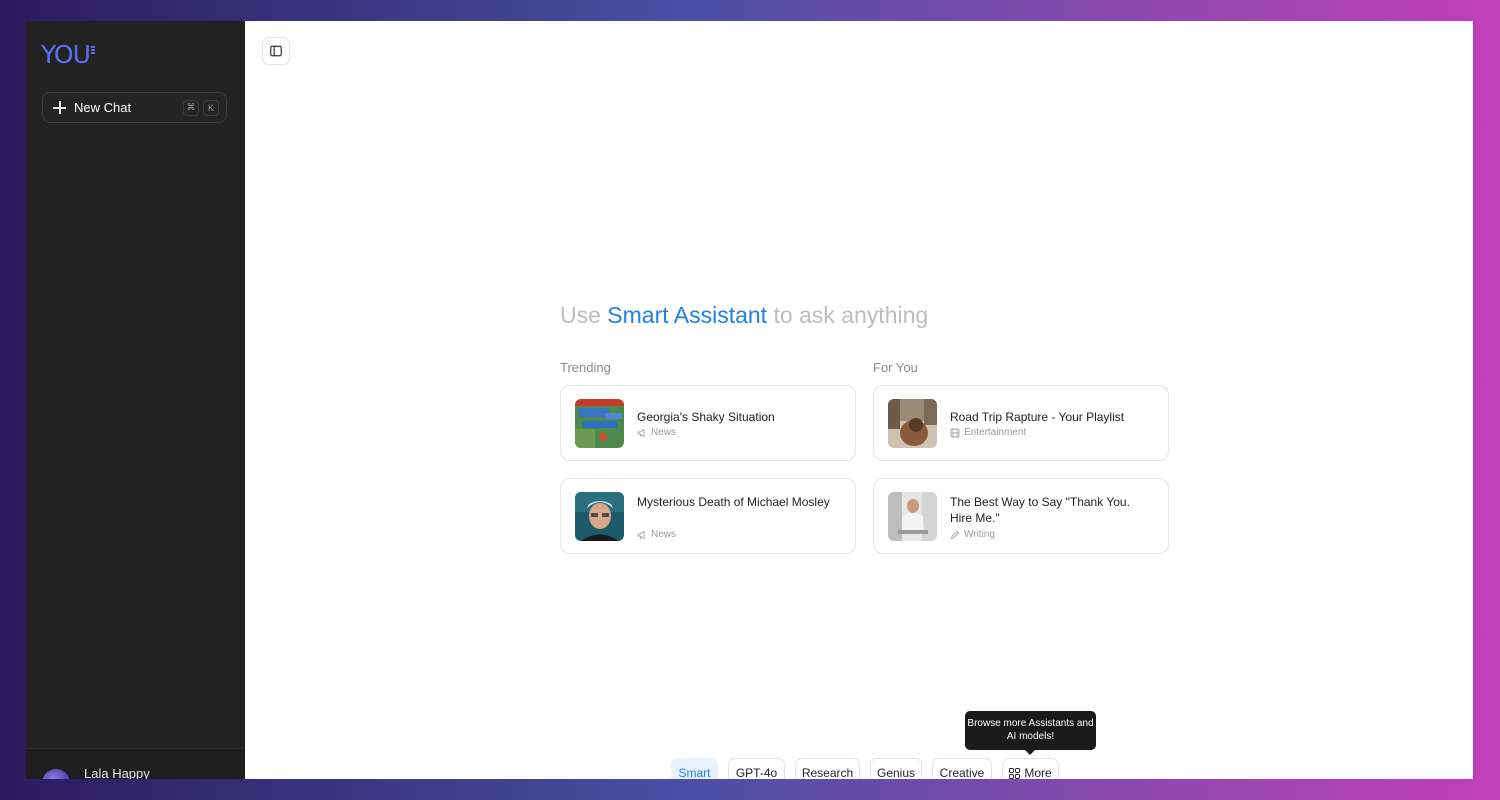 The image size is (1500, 800). What do you see at coordinates (687, 315) in the screenshot?
I see `assistant-name: Smart Assistant` at bounding box center [687, 315].